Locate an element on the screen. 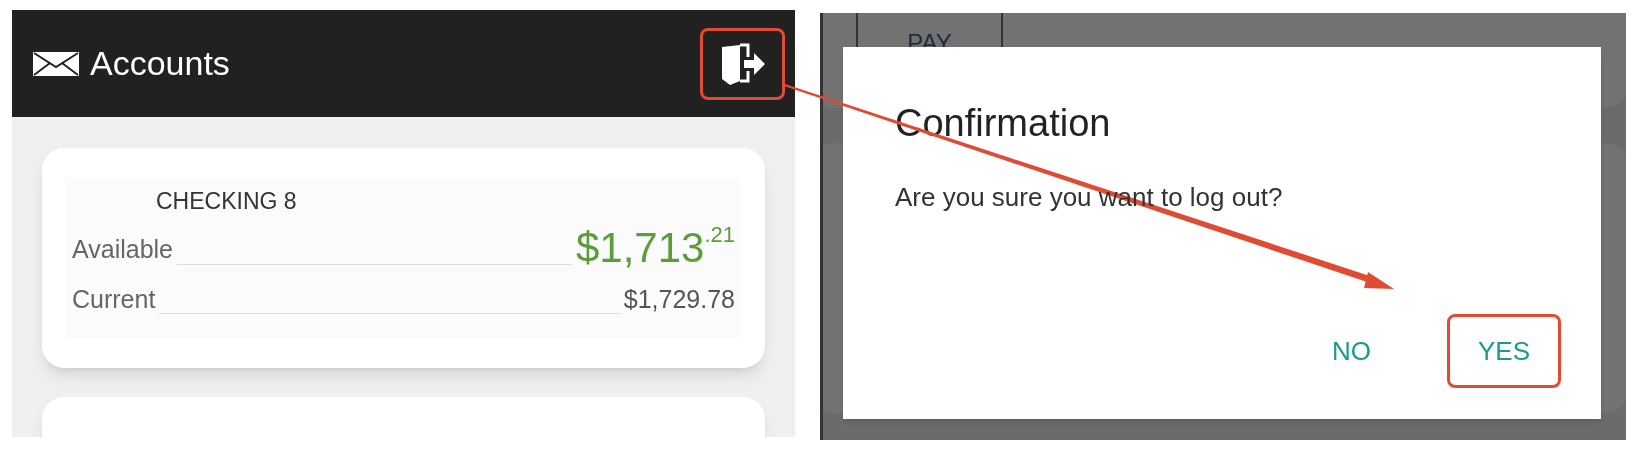  dialog-button: YES is located at coordinates (1503, 351).